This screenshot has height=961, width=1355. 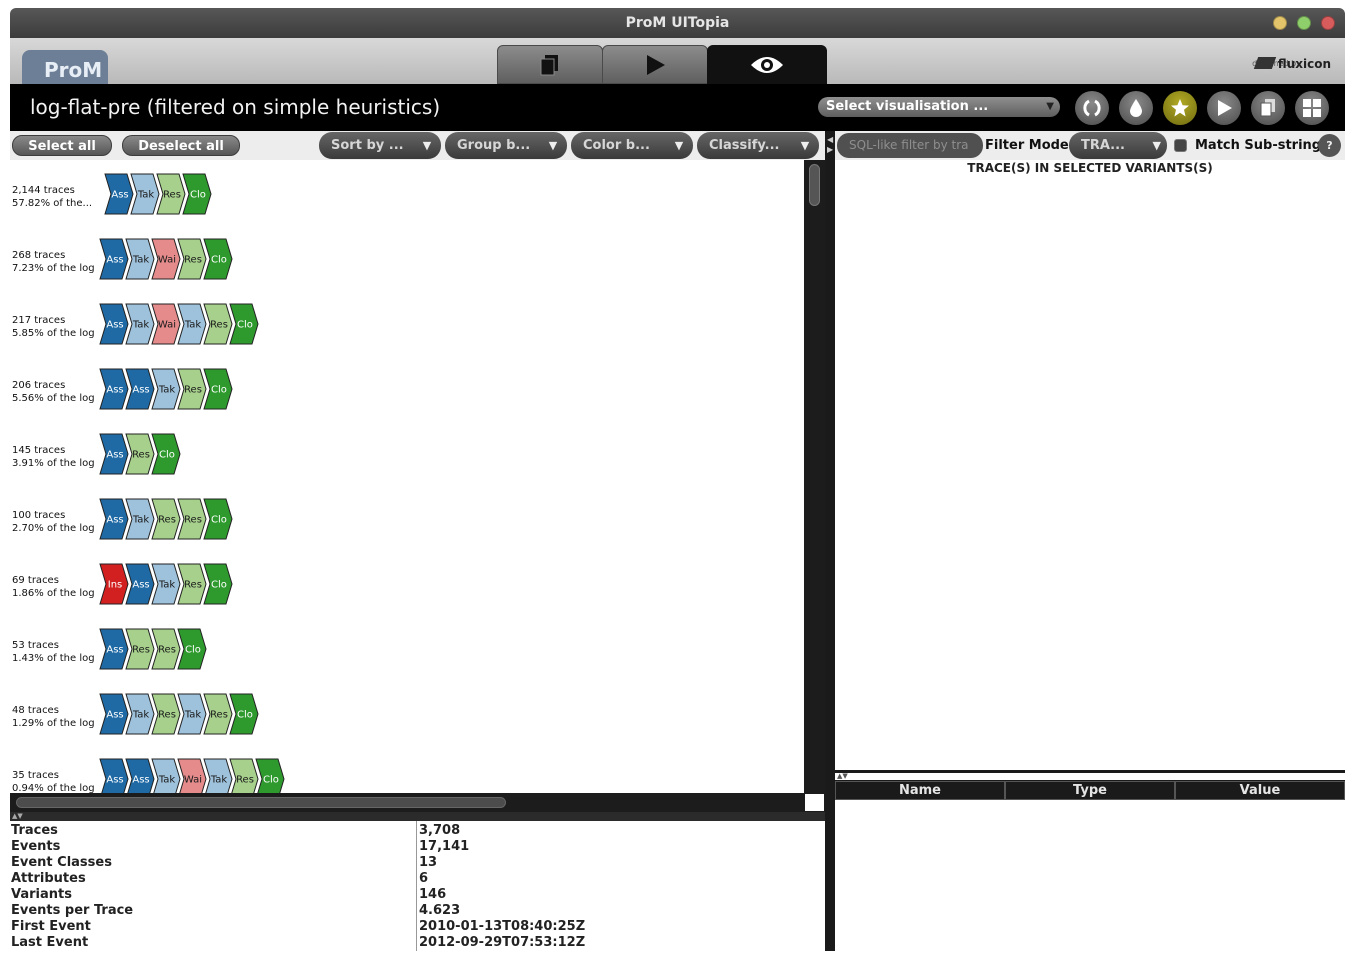 What do you see at coordinates (1090, 790) in the screenshot?
I see `column-header-type: Type` at bounding box center [1090, 790].